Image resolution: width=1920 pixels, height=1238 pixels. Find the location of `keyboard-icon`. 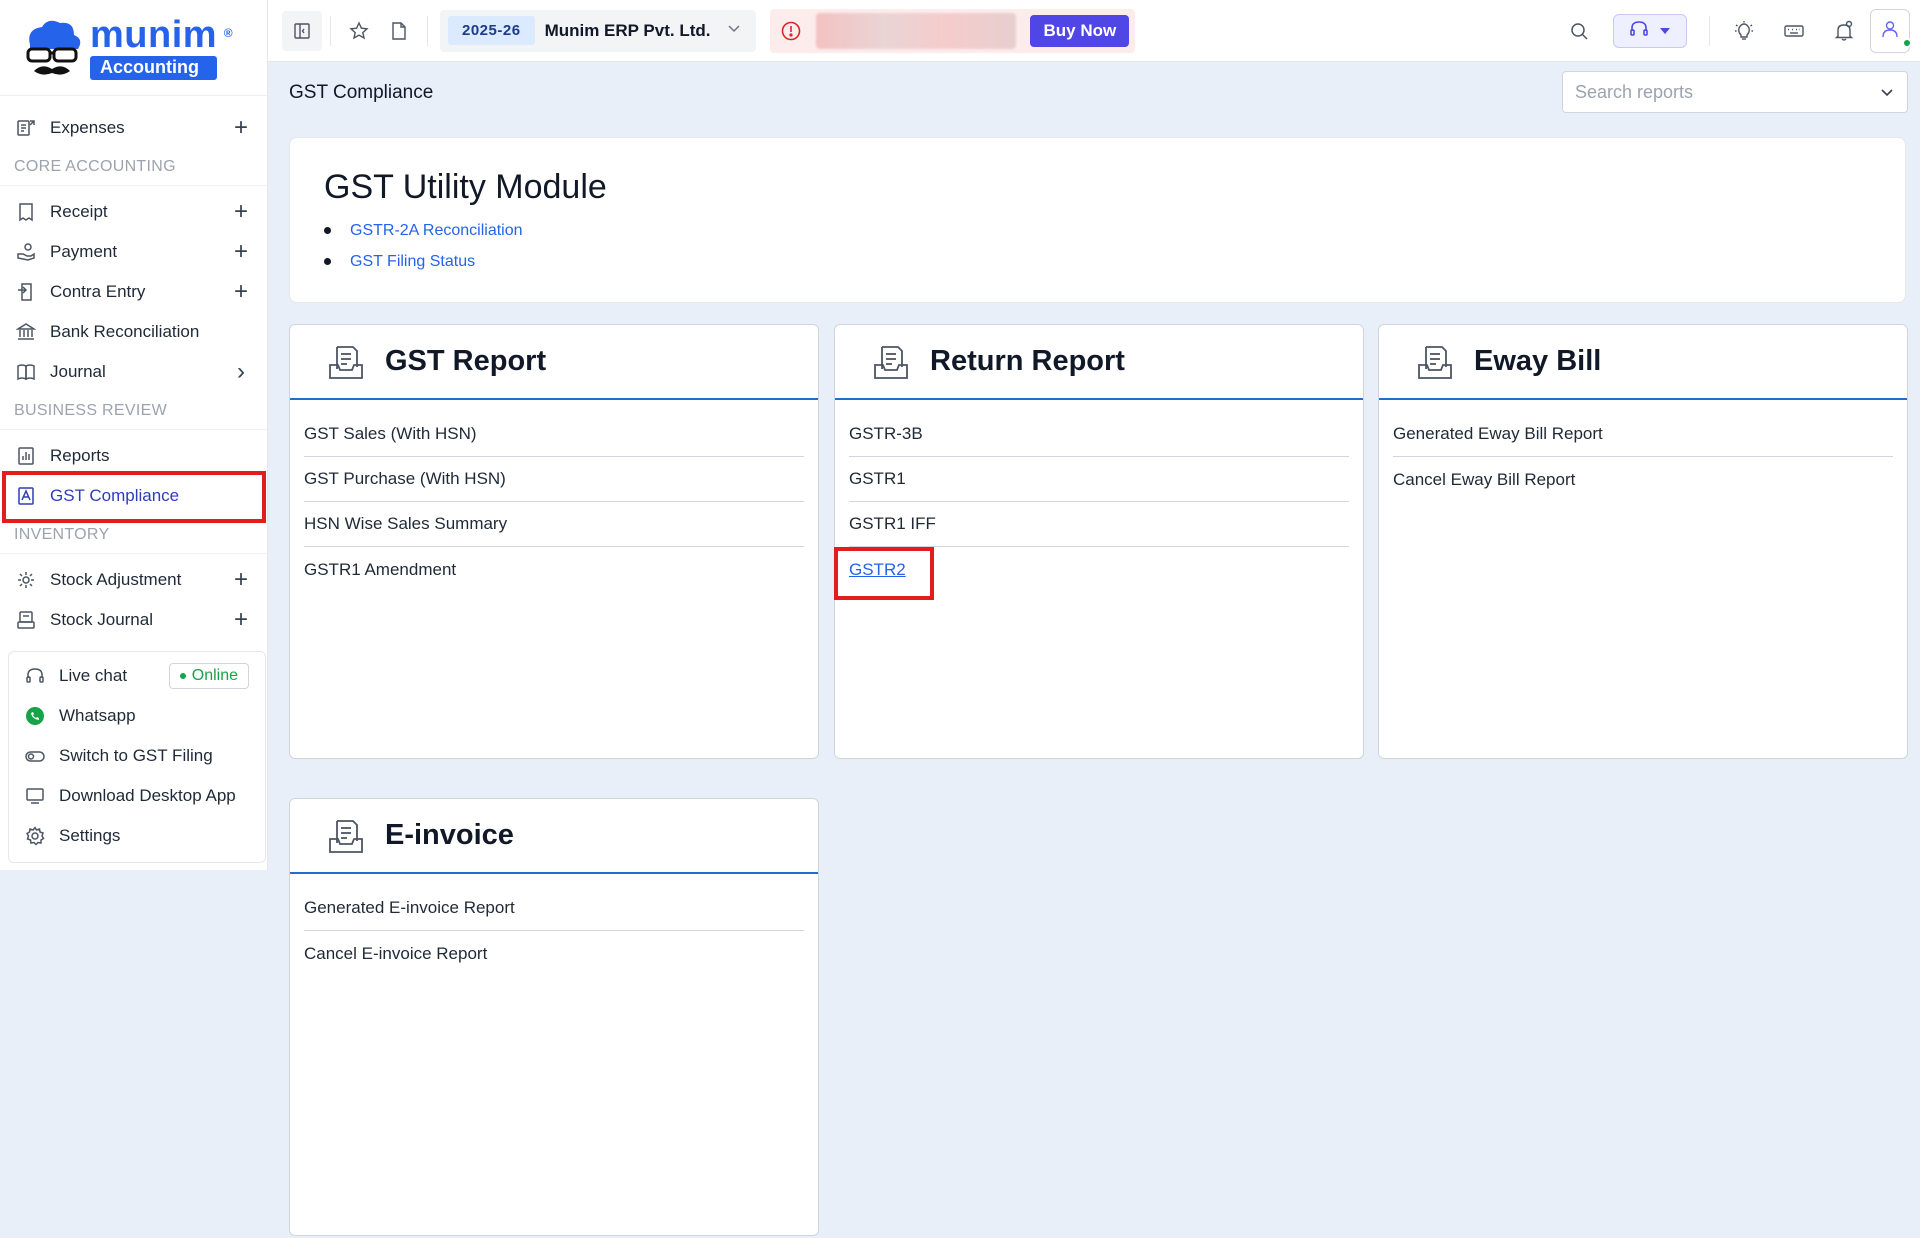

keyboard-icon is located at coordinates (1794, 31).